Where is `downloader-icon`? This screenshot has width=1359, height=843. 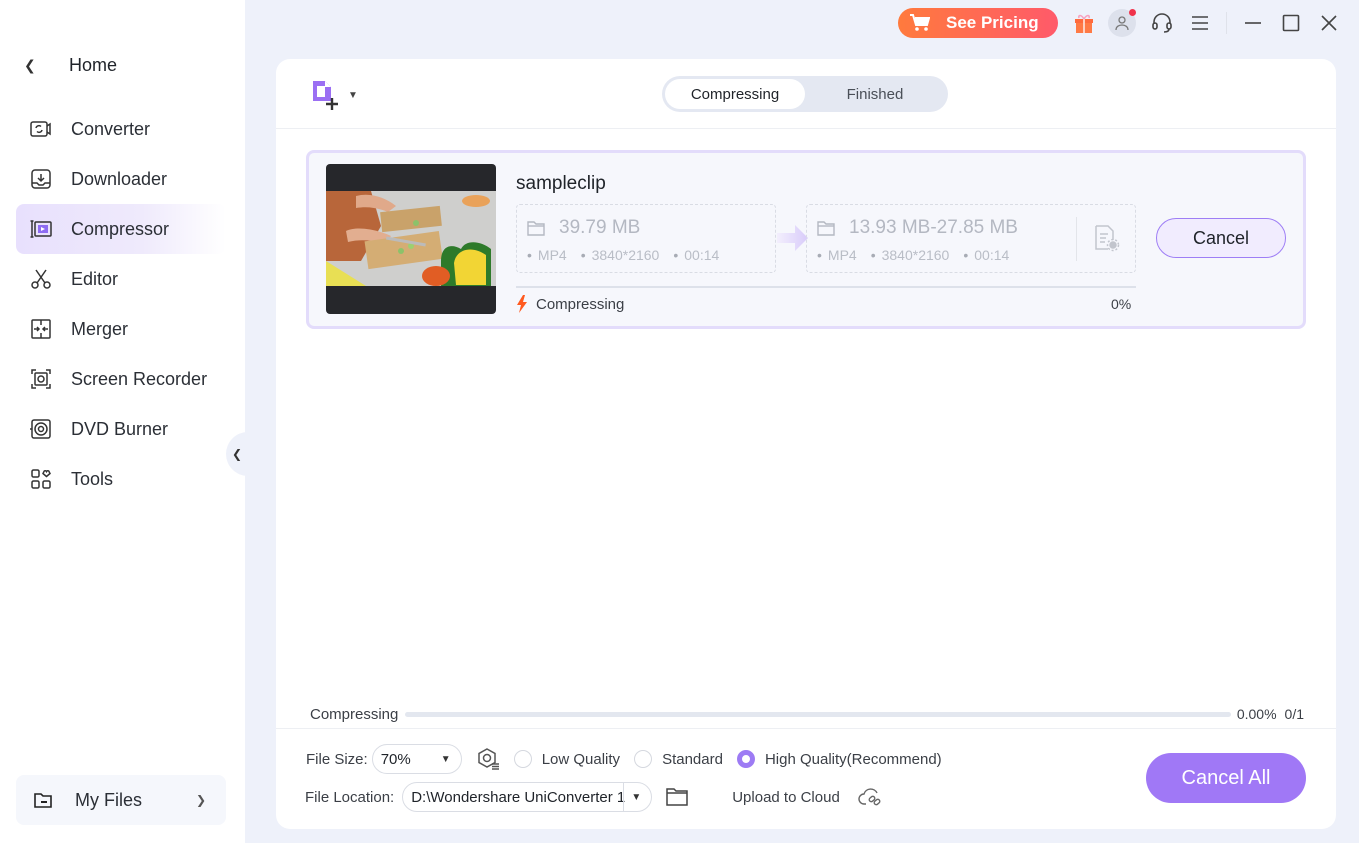 downloader-icon is located at coordinates (41, 179).